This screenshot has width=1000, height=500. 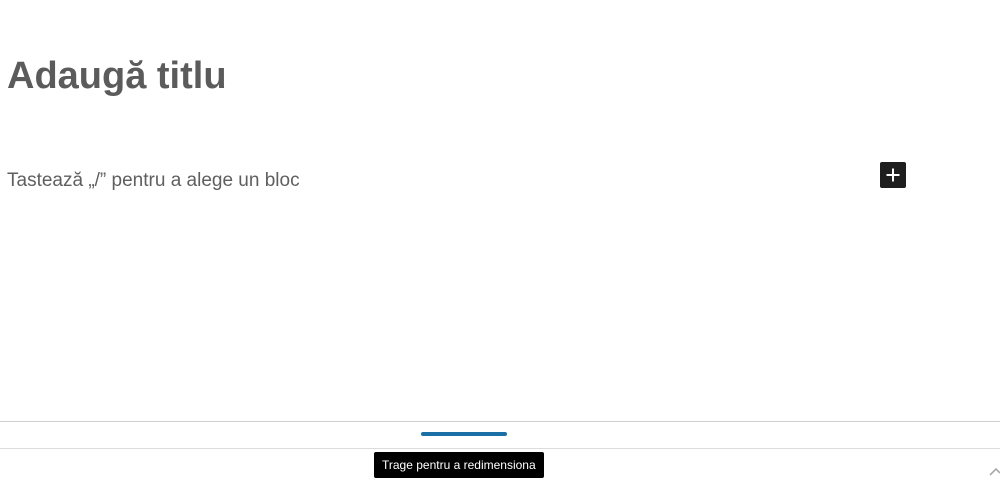 What do you see at coordinates (464, 434) in the screenshot?
I see `resize-handle` at bounding box center [464, 434].